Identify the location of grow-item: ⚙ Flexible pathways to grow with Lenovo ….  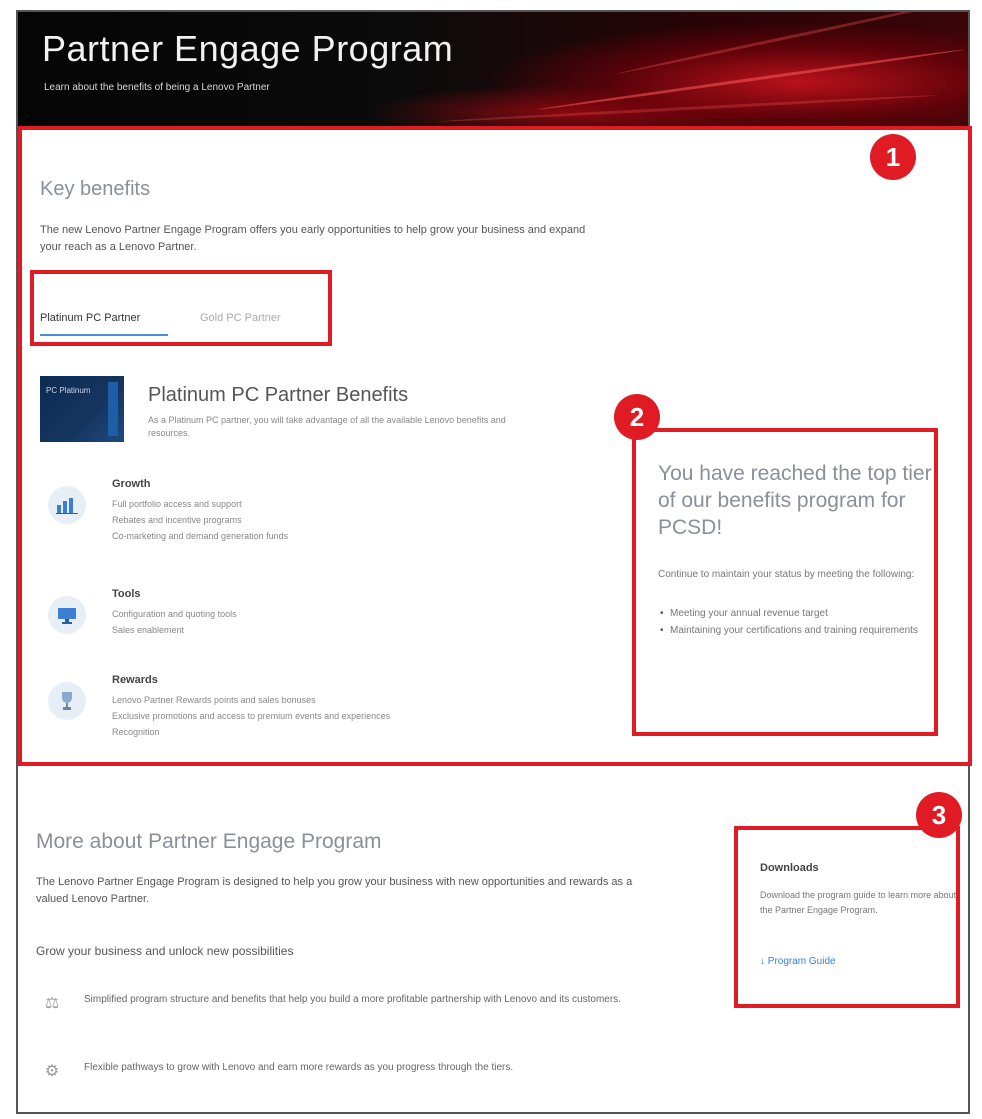
(346, 1080).